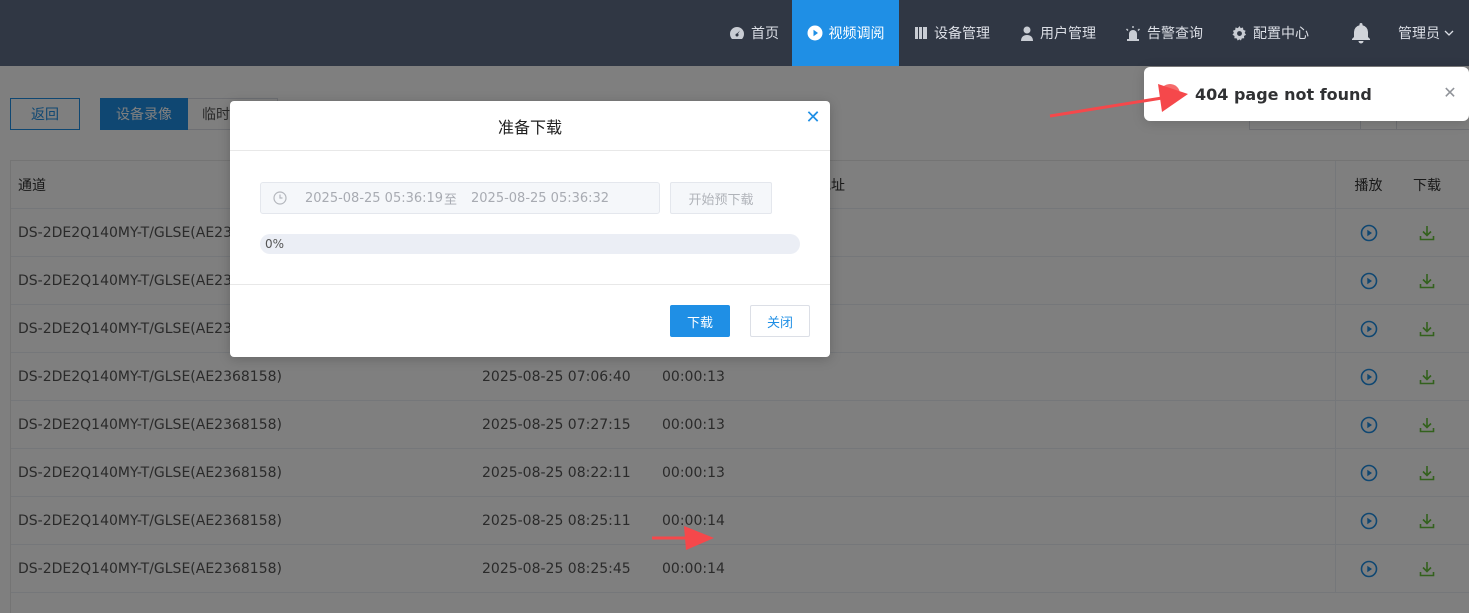 Image resolution: width=1469 pixels, height=613 pixels. What do you see at coordinates (765, 34) in the screenshot?
I see `nav-label: 首页` at bounding box center [765, 34].